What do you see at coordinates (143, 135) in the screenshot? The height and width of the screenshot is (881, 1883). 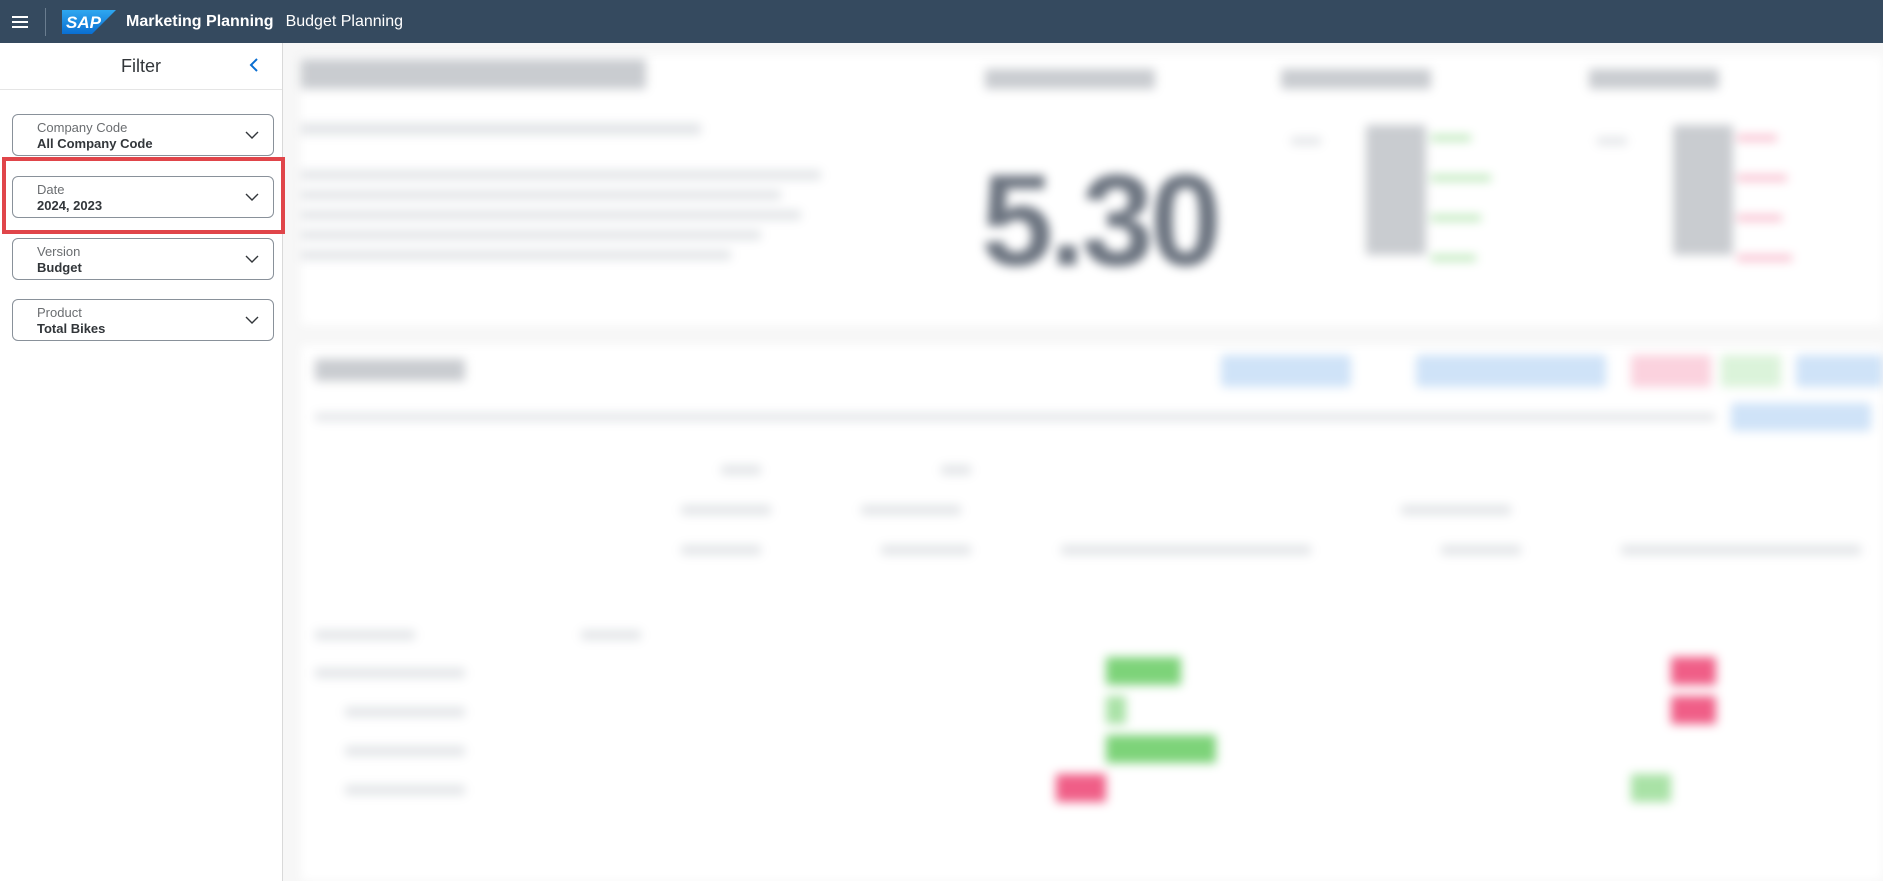 I see `company-code-select: Company Code All Company Code` at bounding box center [143, 135].